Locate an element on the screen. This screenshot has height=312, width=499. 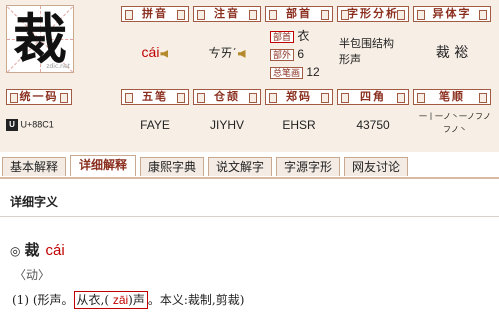
bishun-value-cell: 一丨一ノ丶一ノフノ フノ丶 is located at coordinates (455, 123).